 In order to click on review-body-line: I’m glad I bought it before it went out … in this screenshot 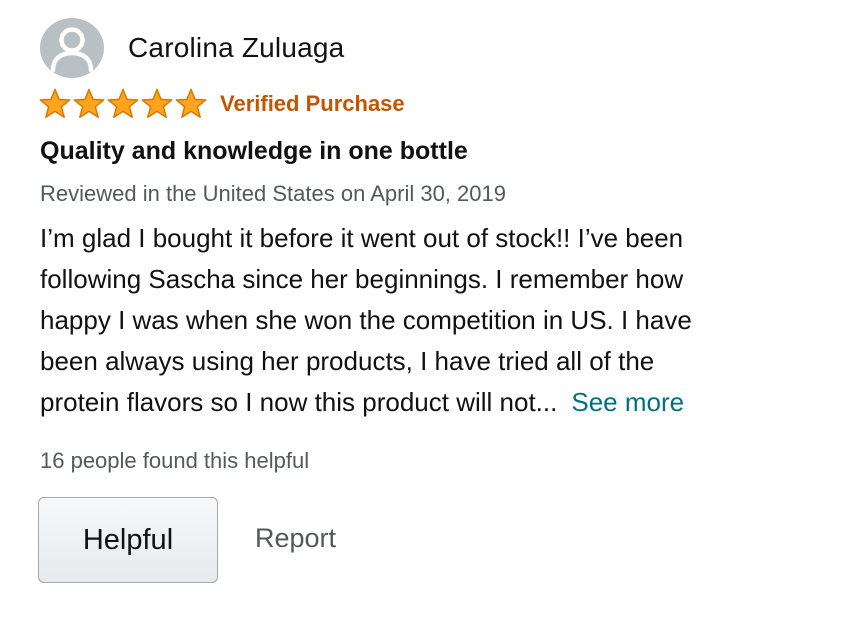, I will do `click(362, 238)`.